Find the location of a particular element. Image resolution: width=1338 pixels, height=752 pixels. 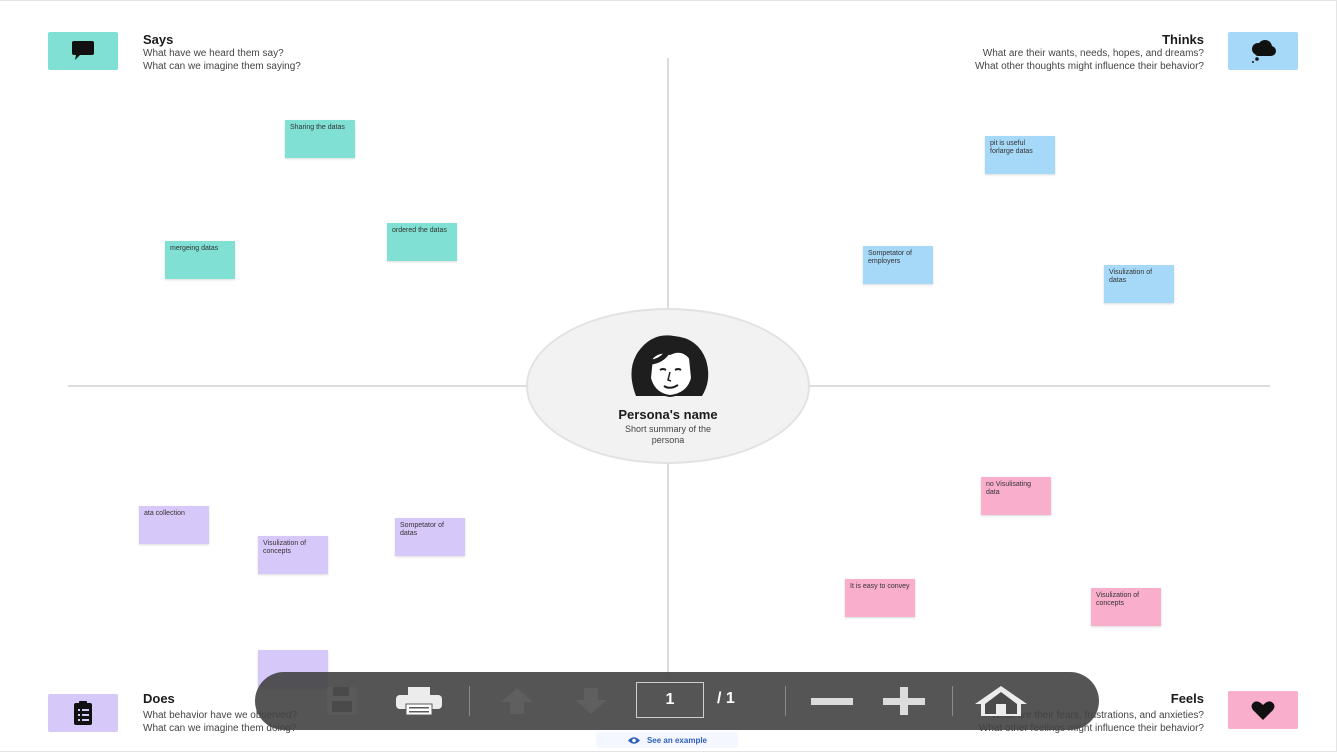

pdf-toolbar: / 1 is located at coordinates (677, 701).